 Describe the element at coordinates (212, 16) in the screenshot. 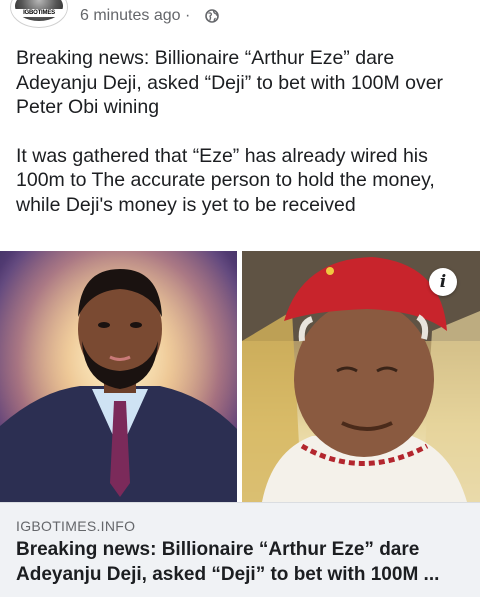

I see `globe-icon` at that location.